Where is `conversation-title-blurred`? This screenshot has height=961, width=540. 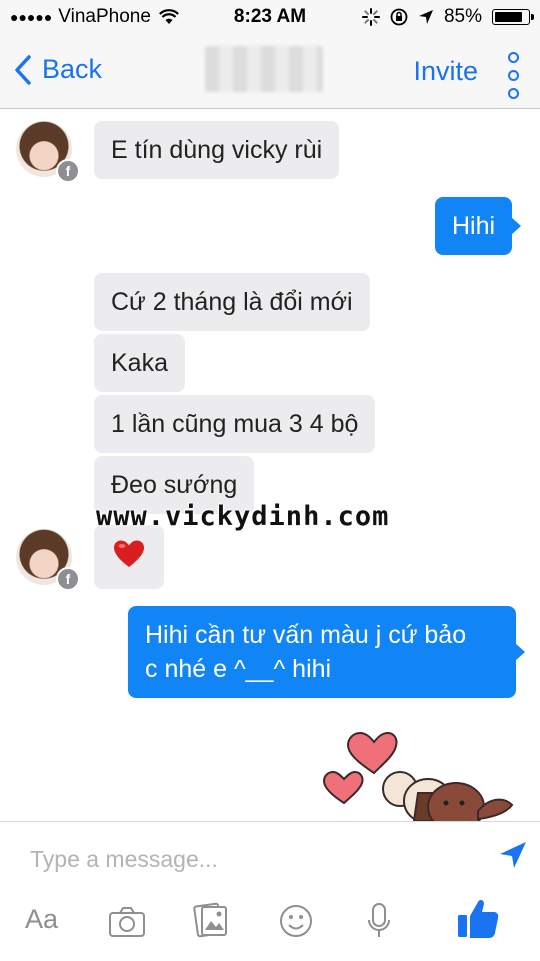
conversation-title-blurred is located at coordinates (264, 69).